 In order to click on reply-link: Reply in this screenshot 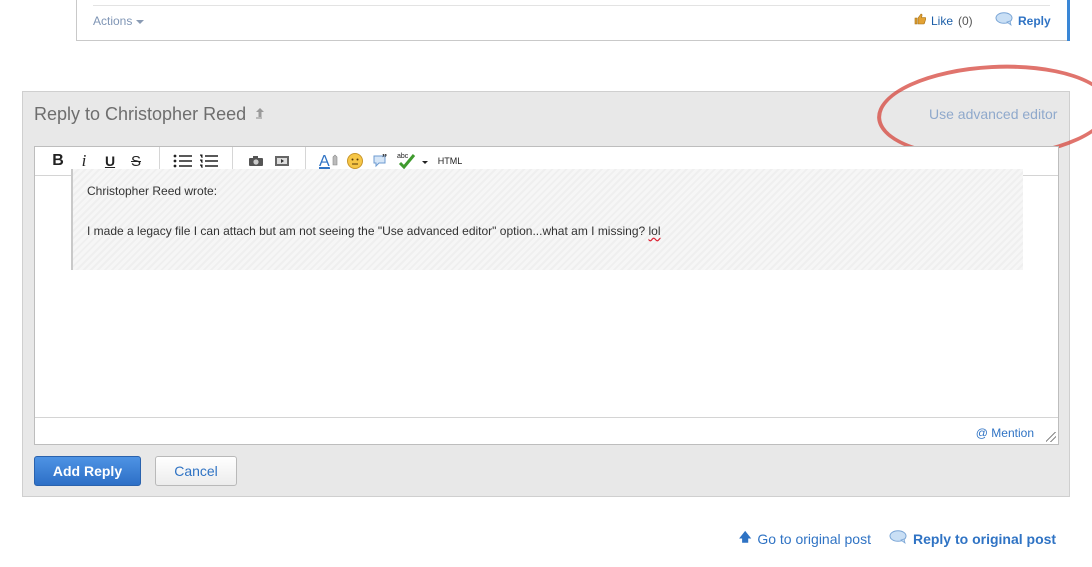, I will do `click(1023, 20)`.